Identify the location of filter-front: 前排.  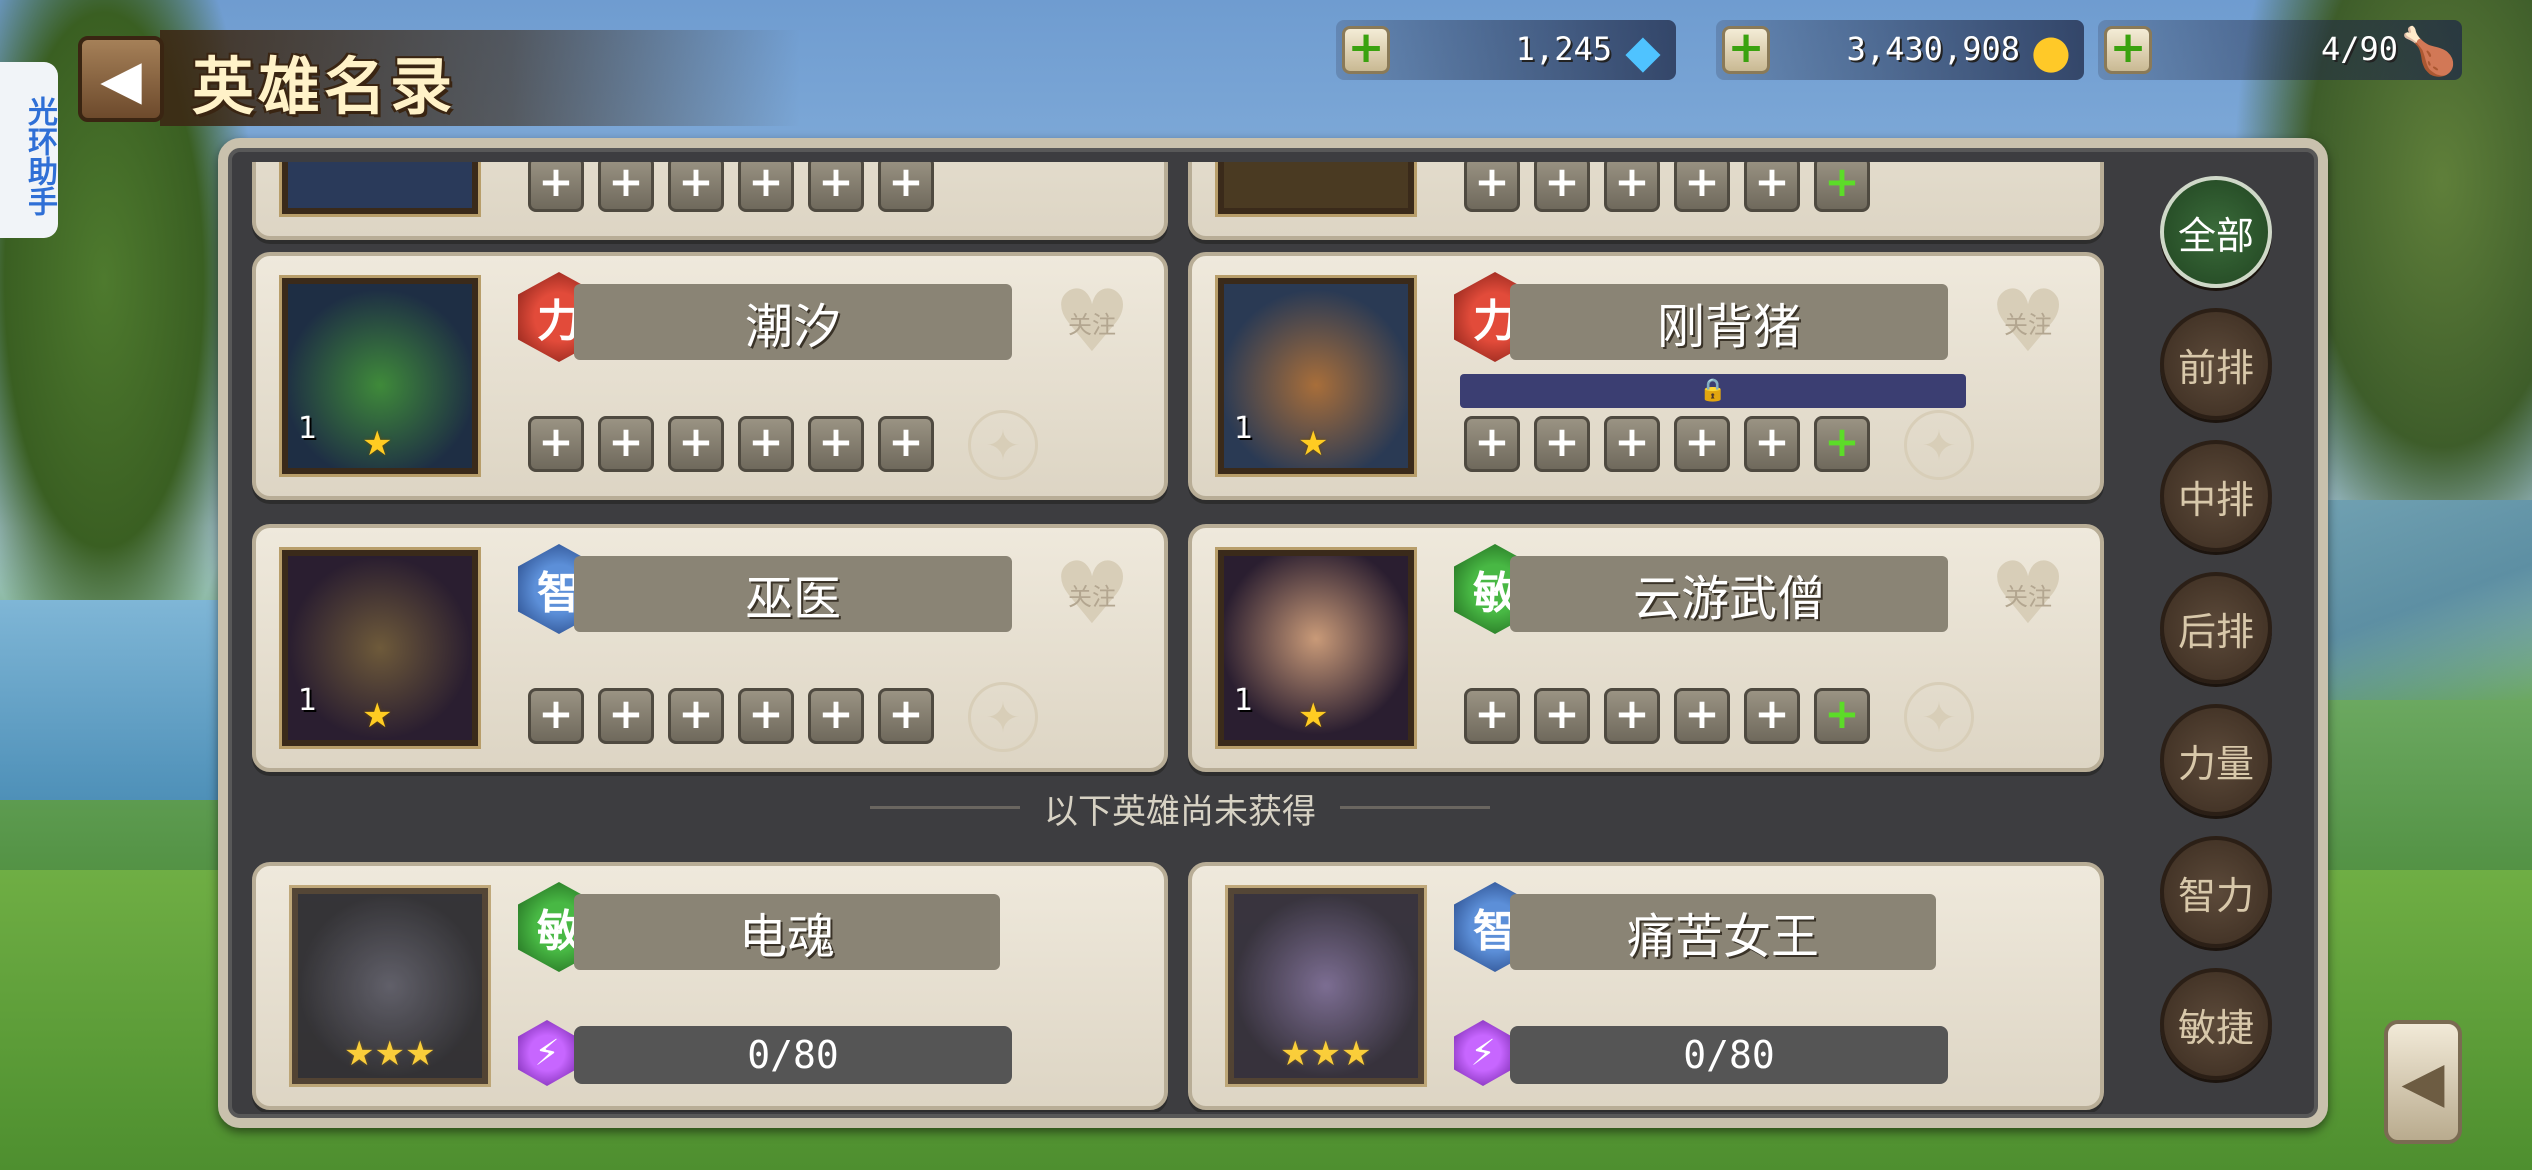
(2216, 364).